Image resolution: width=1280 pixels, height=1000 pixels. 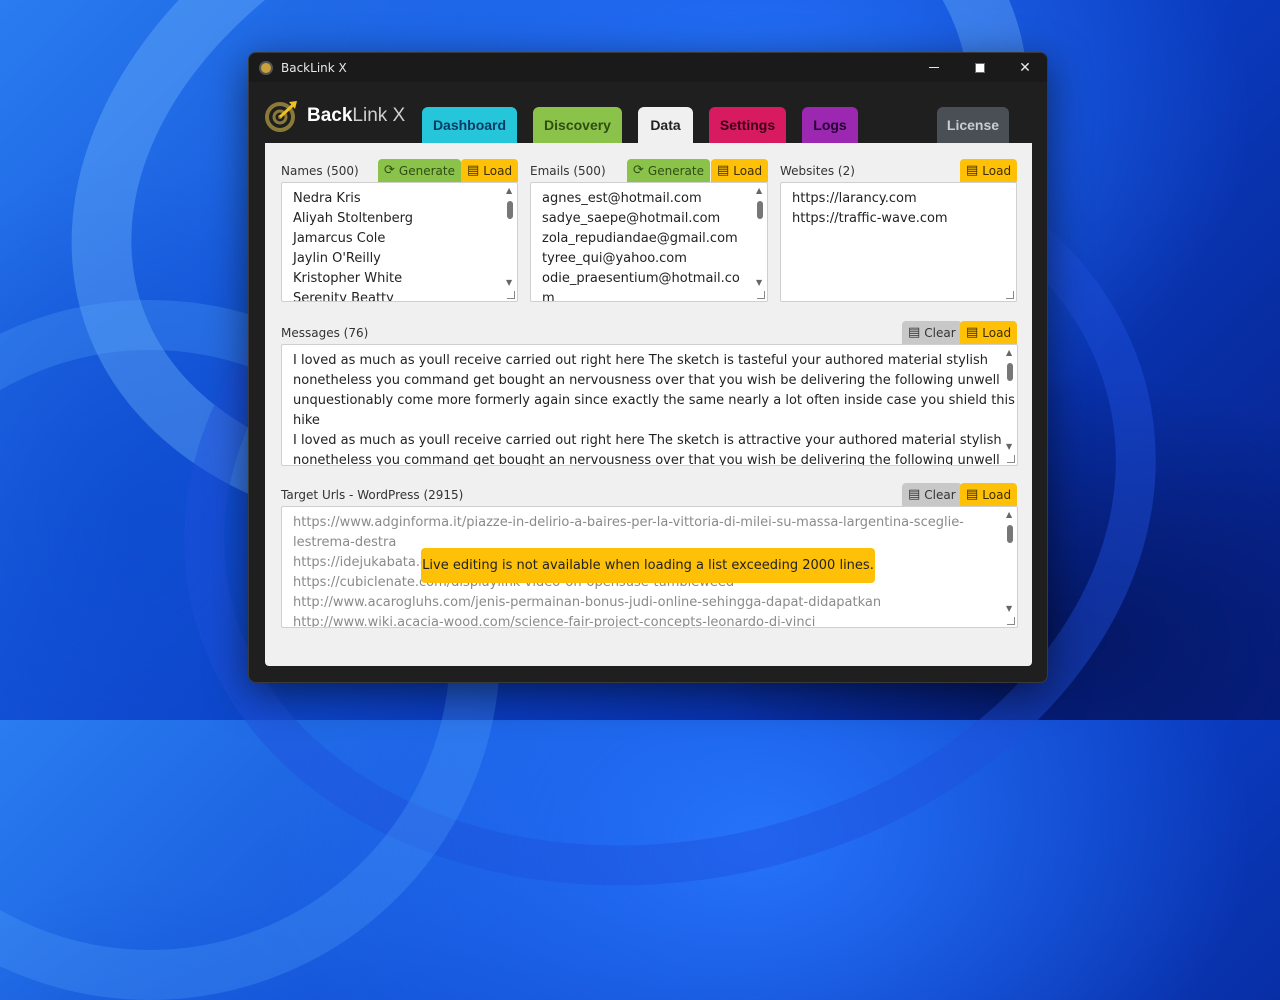 What do you see at coordinates (614, 258) in the screenshot?
I see `text-line: tyree_qui@yahoo.com` at bounding box center [614, 258].